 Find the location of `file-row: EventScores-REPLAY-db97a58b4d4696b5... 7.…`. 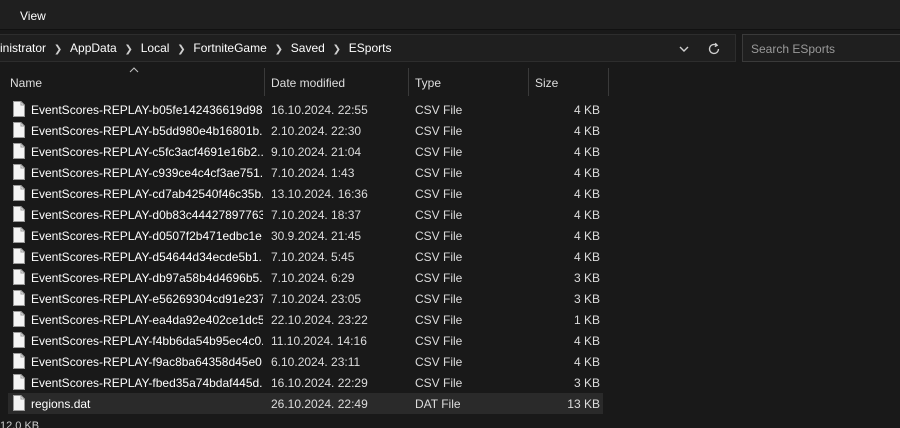

file-row: EventScores-REPLAY-db97a58b4d4696b5... 7.… is located at coordinates (305, 277).